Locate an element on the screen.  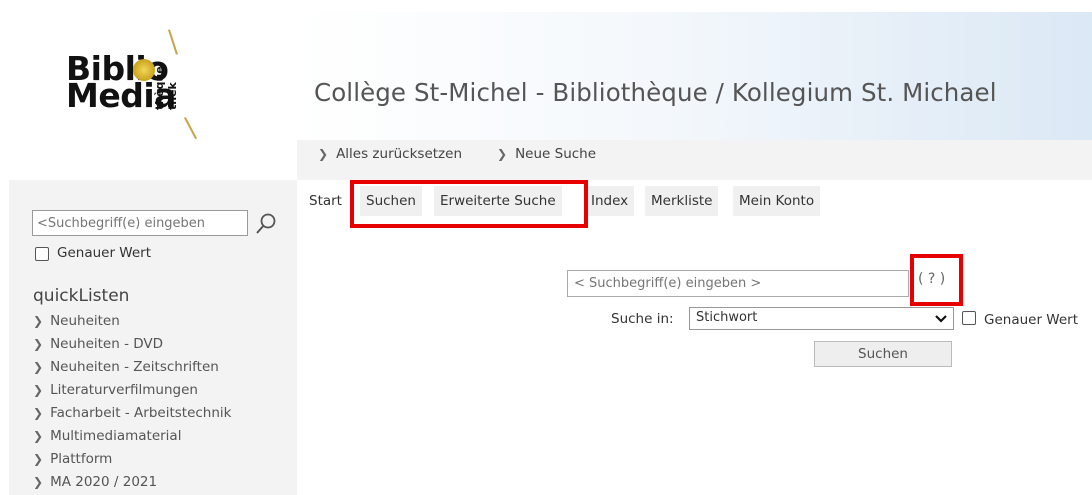
quicklist-label: MA 2020 / 2021 is located at coordinates (104, 482).